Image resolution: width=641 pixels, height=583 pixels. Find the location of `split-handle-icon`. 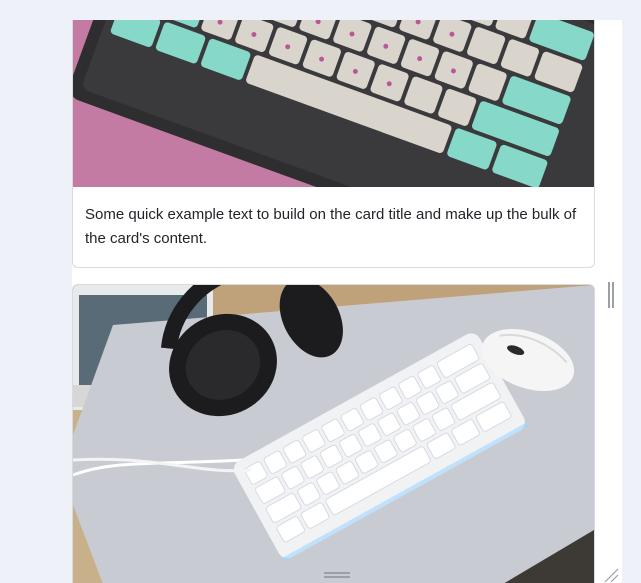

split-handle-icon is located at coordinates (611, 295).